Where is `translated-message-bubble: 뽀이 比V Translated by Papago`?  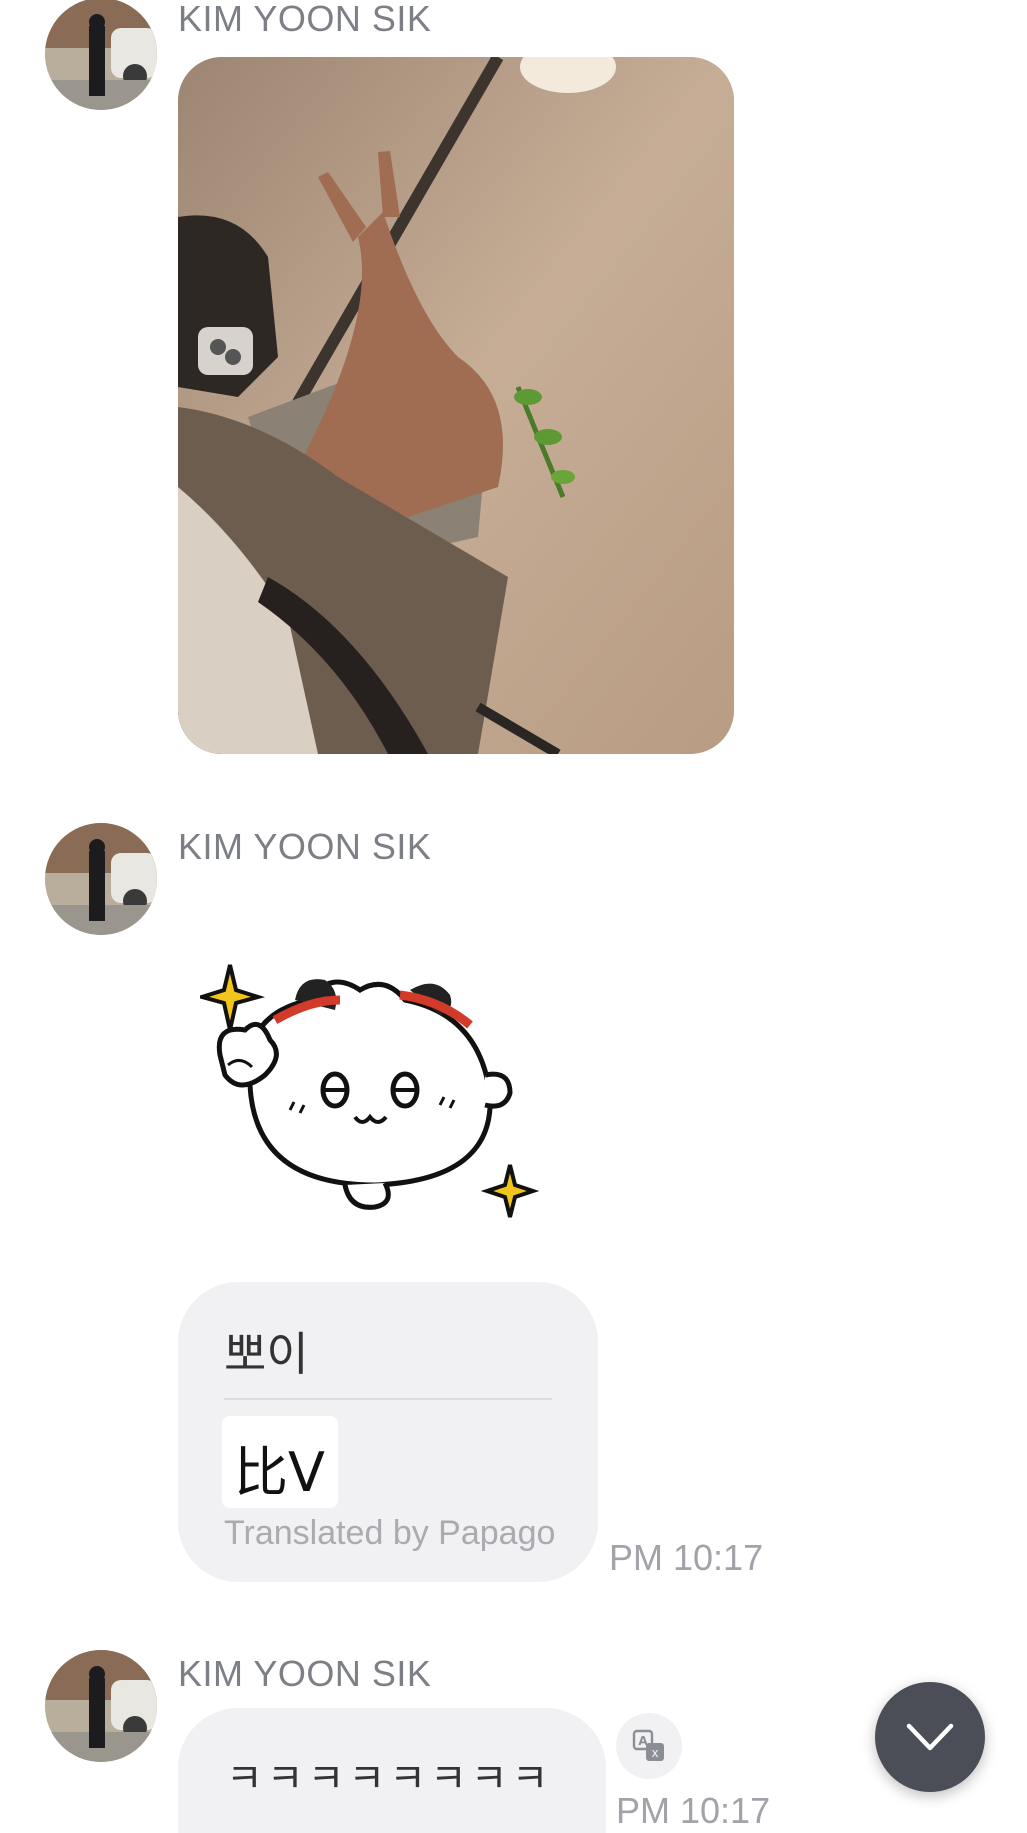
translated-message-bubble: 뽀이 比V Translated by Papago is located at coordinates (388, 1432).